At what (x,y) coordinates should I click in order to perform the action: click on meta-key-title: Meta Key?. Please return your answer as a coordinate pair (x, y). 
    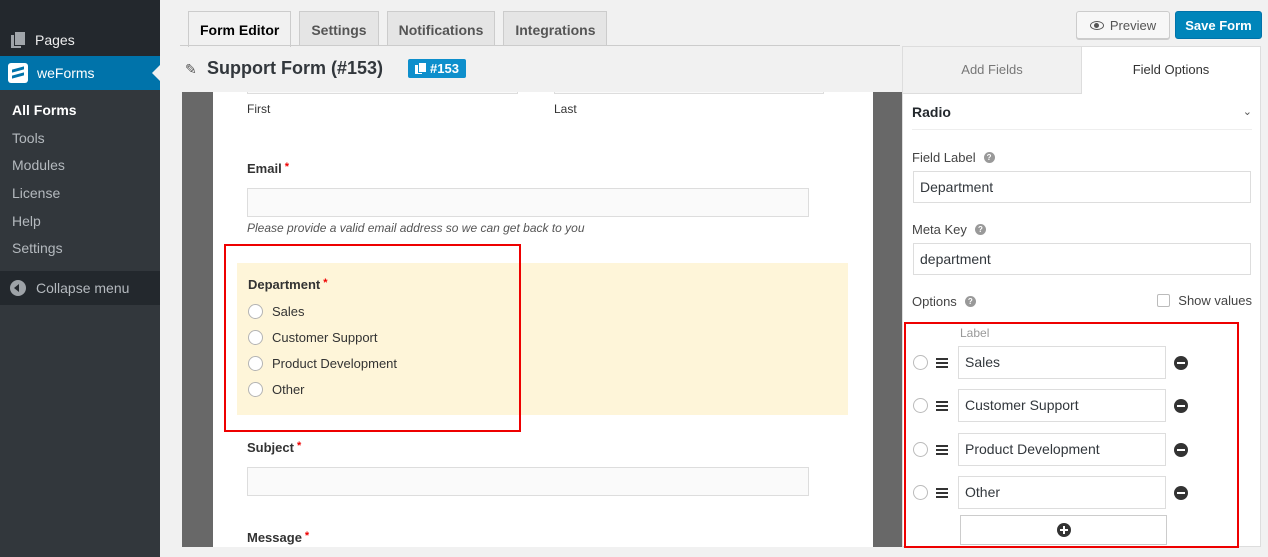
    Looking at the image, I should click on (949, 229).